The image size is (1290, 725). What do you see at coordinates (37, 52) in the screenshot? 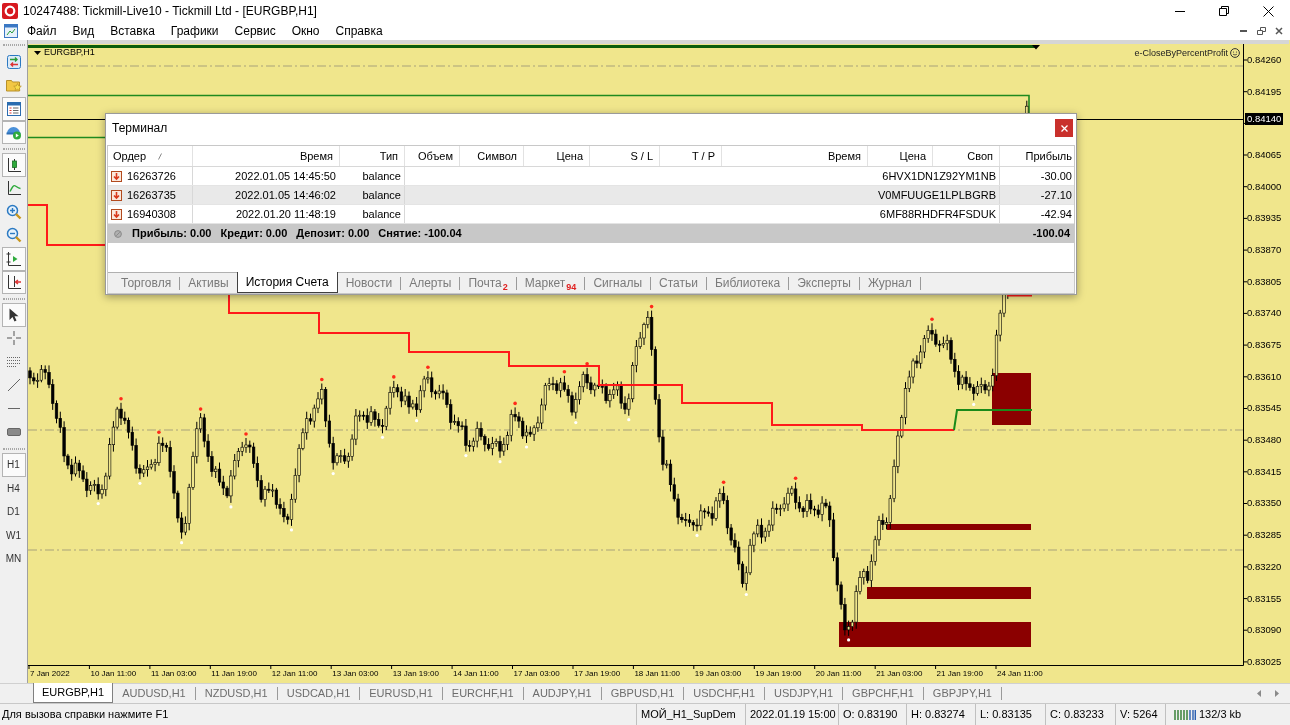
I see `triangle-down-icon` at bounding box center [37, 52].